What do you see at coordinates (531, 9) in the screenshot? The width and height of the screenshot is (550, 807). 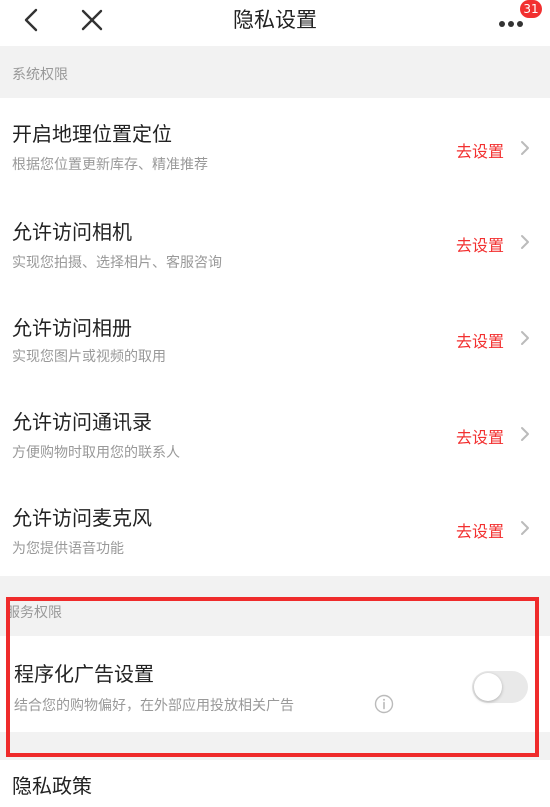 I see `notification-badge: 31` at bounding box center [531, 9].